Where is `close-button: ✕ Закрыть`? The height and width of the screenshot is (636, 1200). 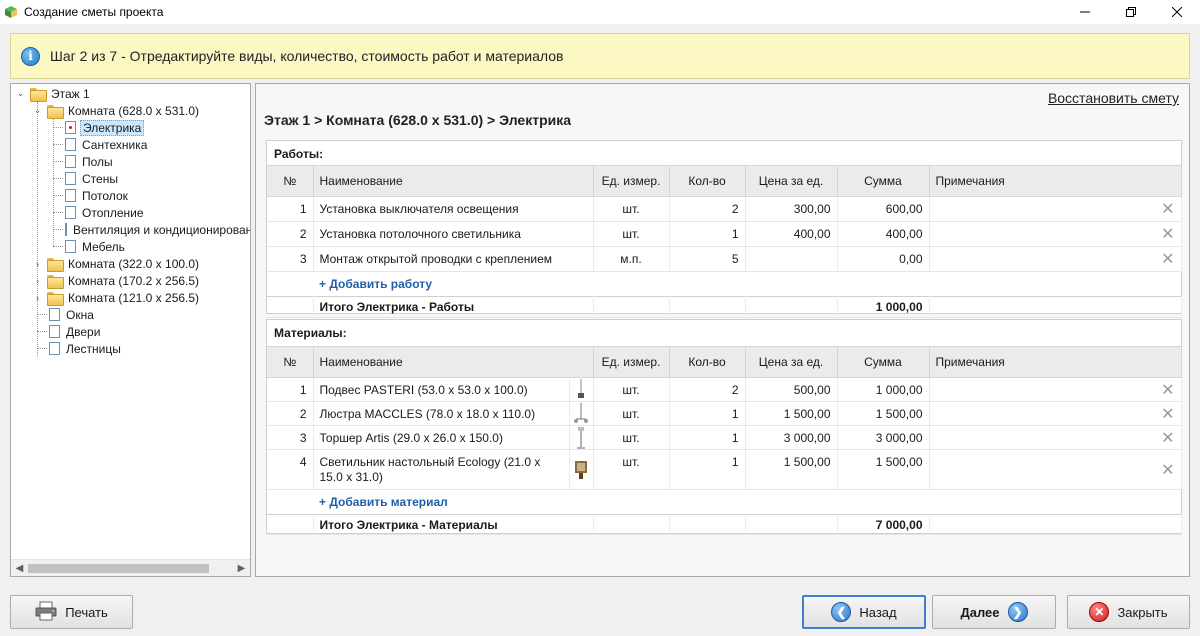 close-button: ✕ Закрыть is located at coordinates (1128, 612).